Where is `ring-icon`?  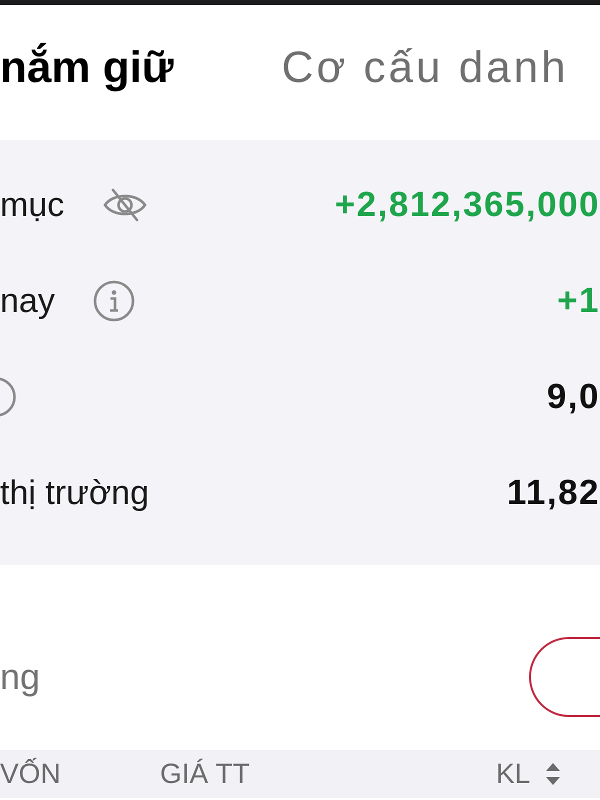
ring-icon is located at coordinates (8, 397).